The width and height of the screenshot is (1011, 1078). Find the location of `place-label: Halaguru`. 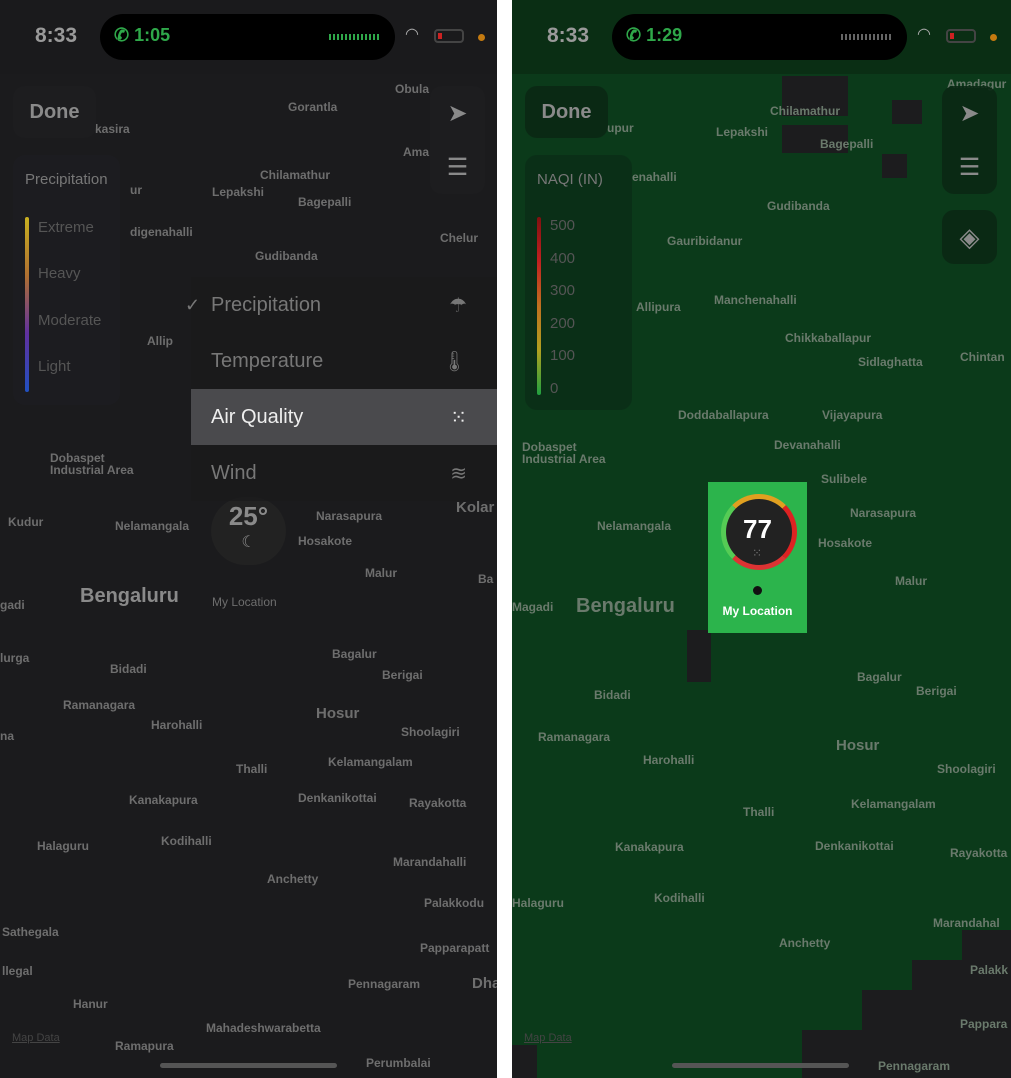

place-label: Halaguru is located at coordinates (538, 903).